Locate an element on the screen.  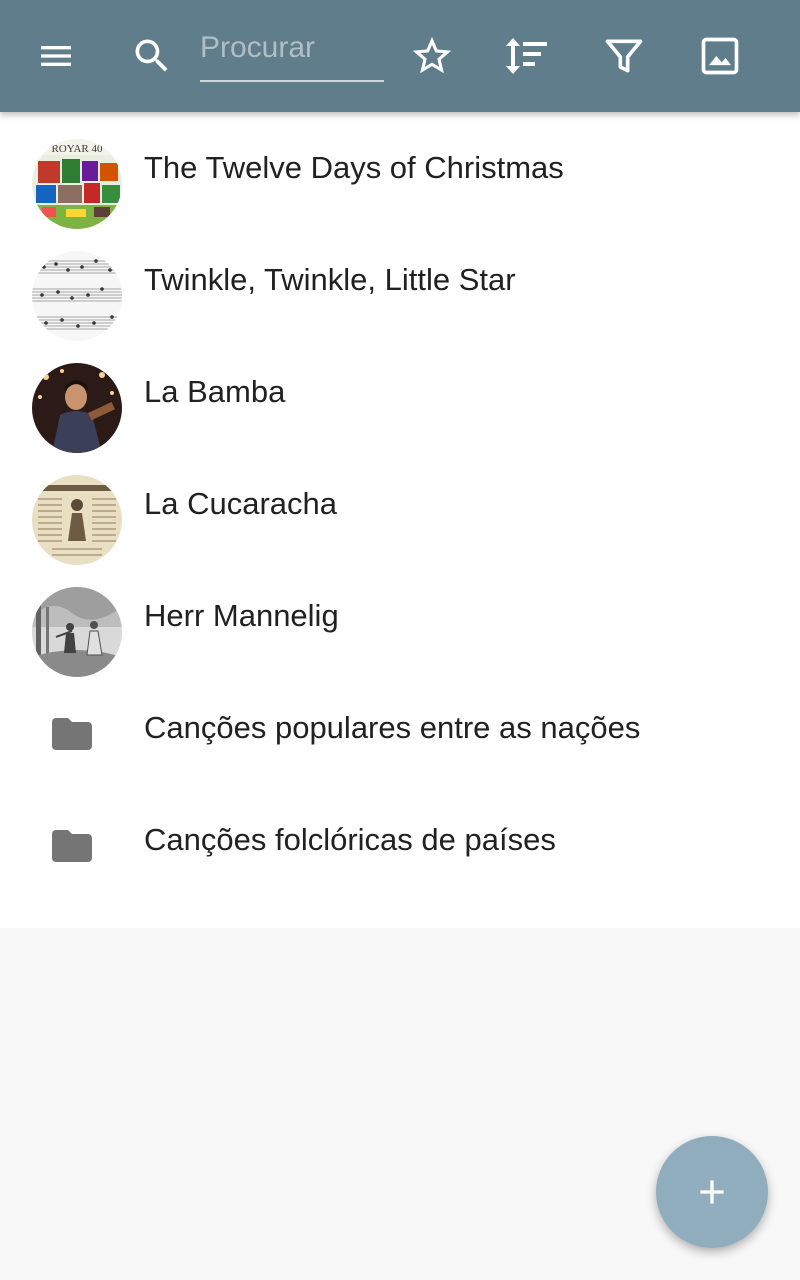
menu-icon is located at coordinates (56, 56).